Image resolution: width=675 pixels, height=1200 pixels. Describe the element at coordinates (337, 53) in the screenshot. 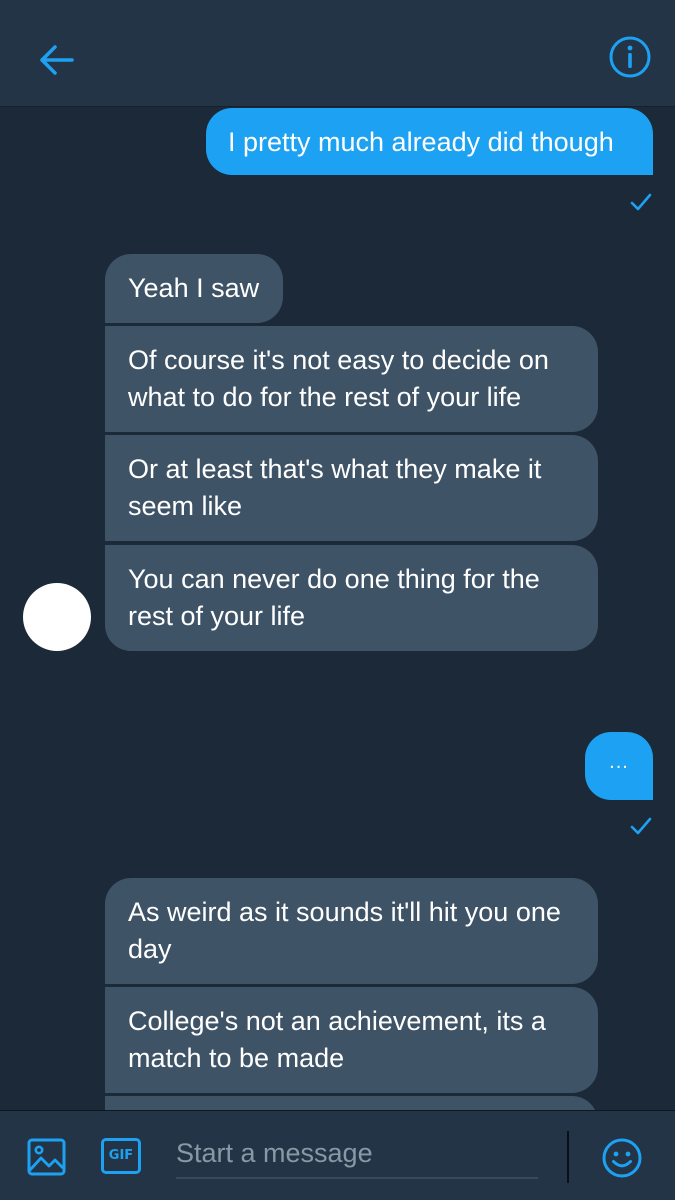

I see `conversation-header` at that location.